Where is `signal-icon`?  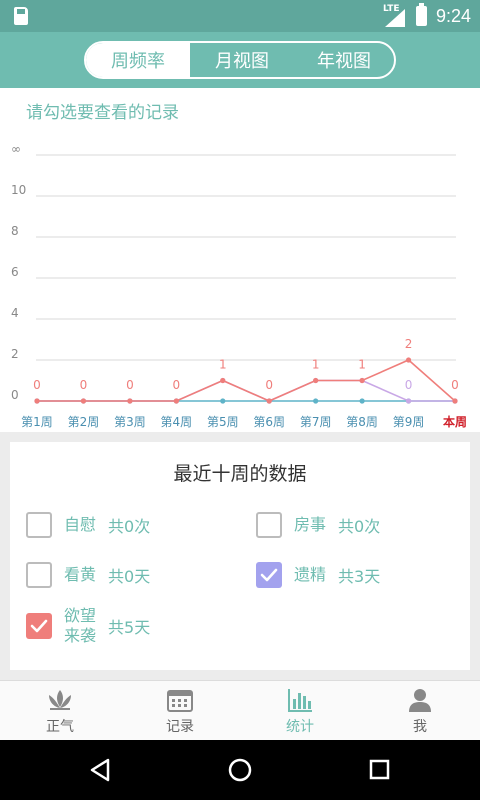
signal-icon is located at coordinates (395, 18).